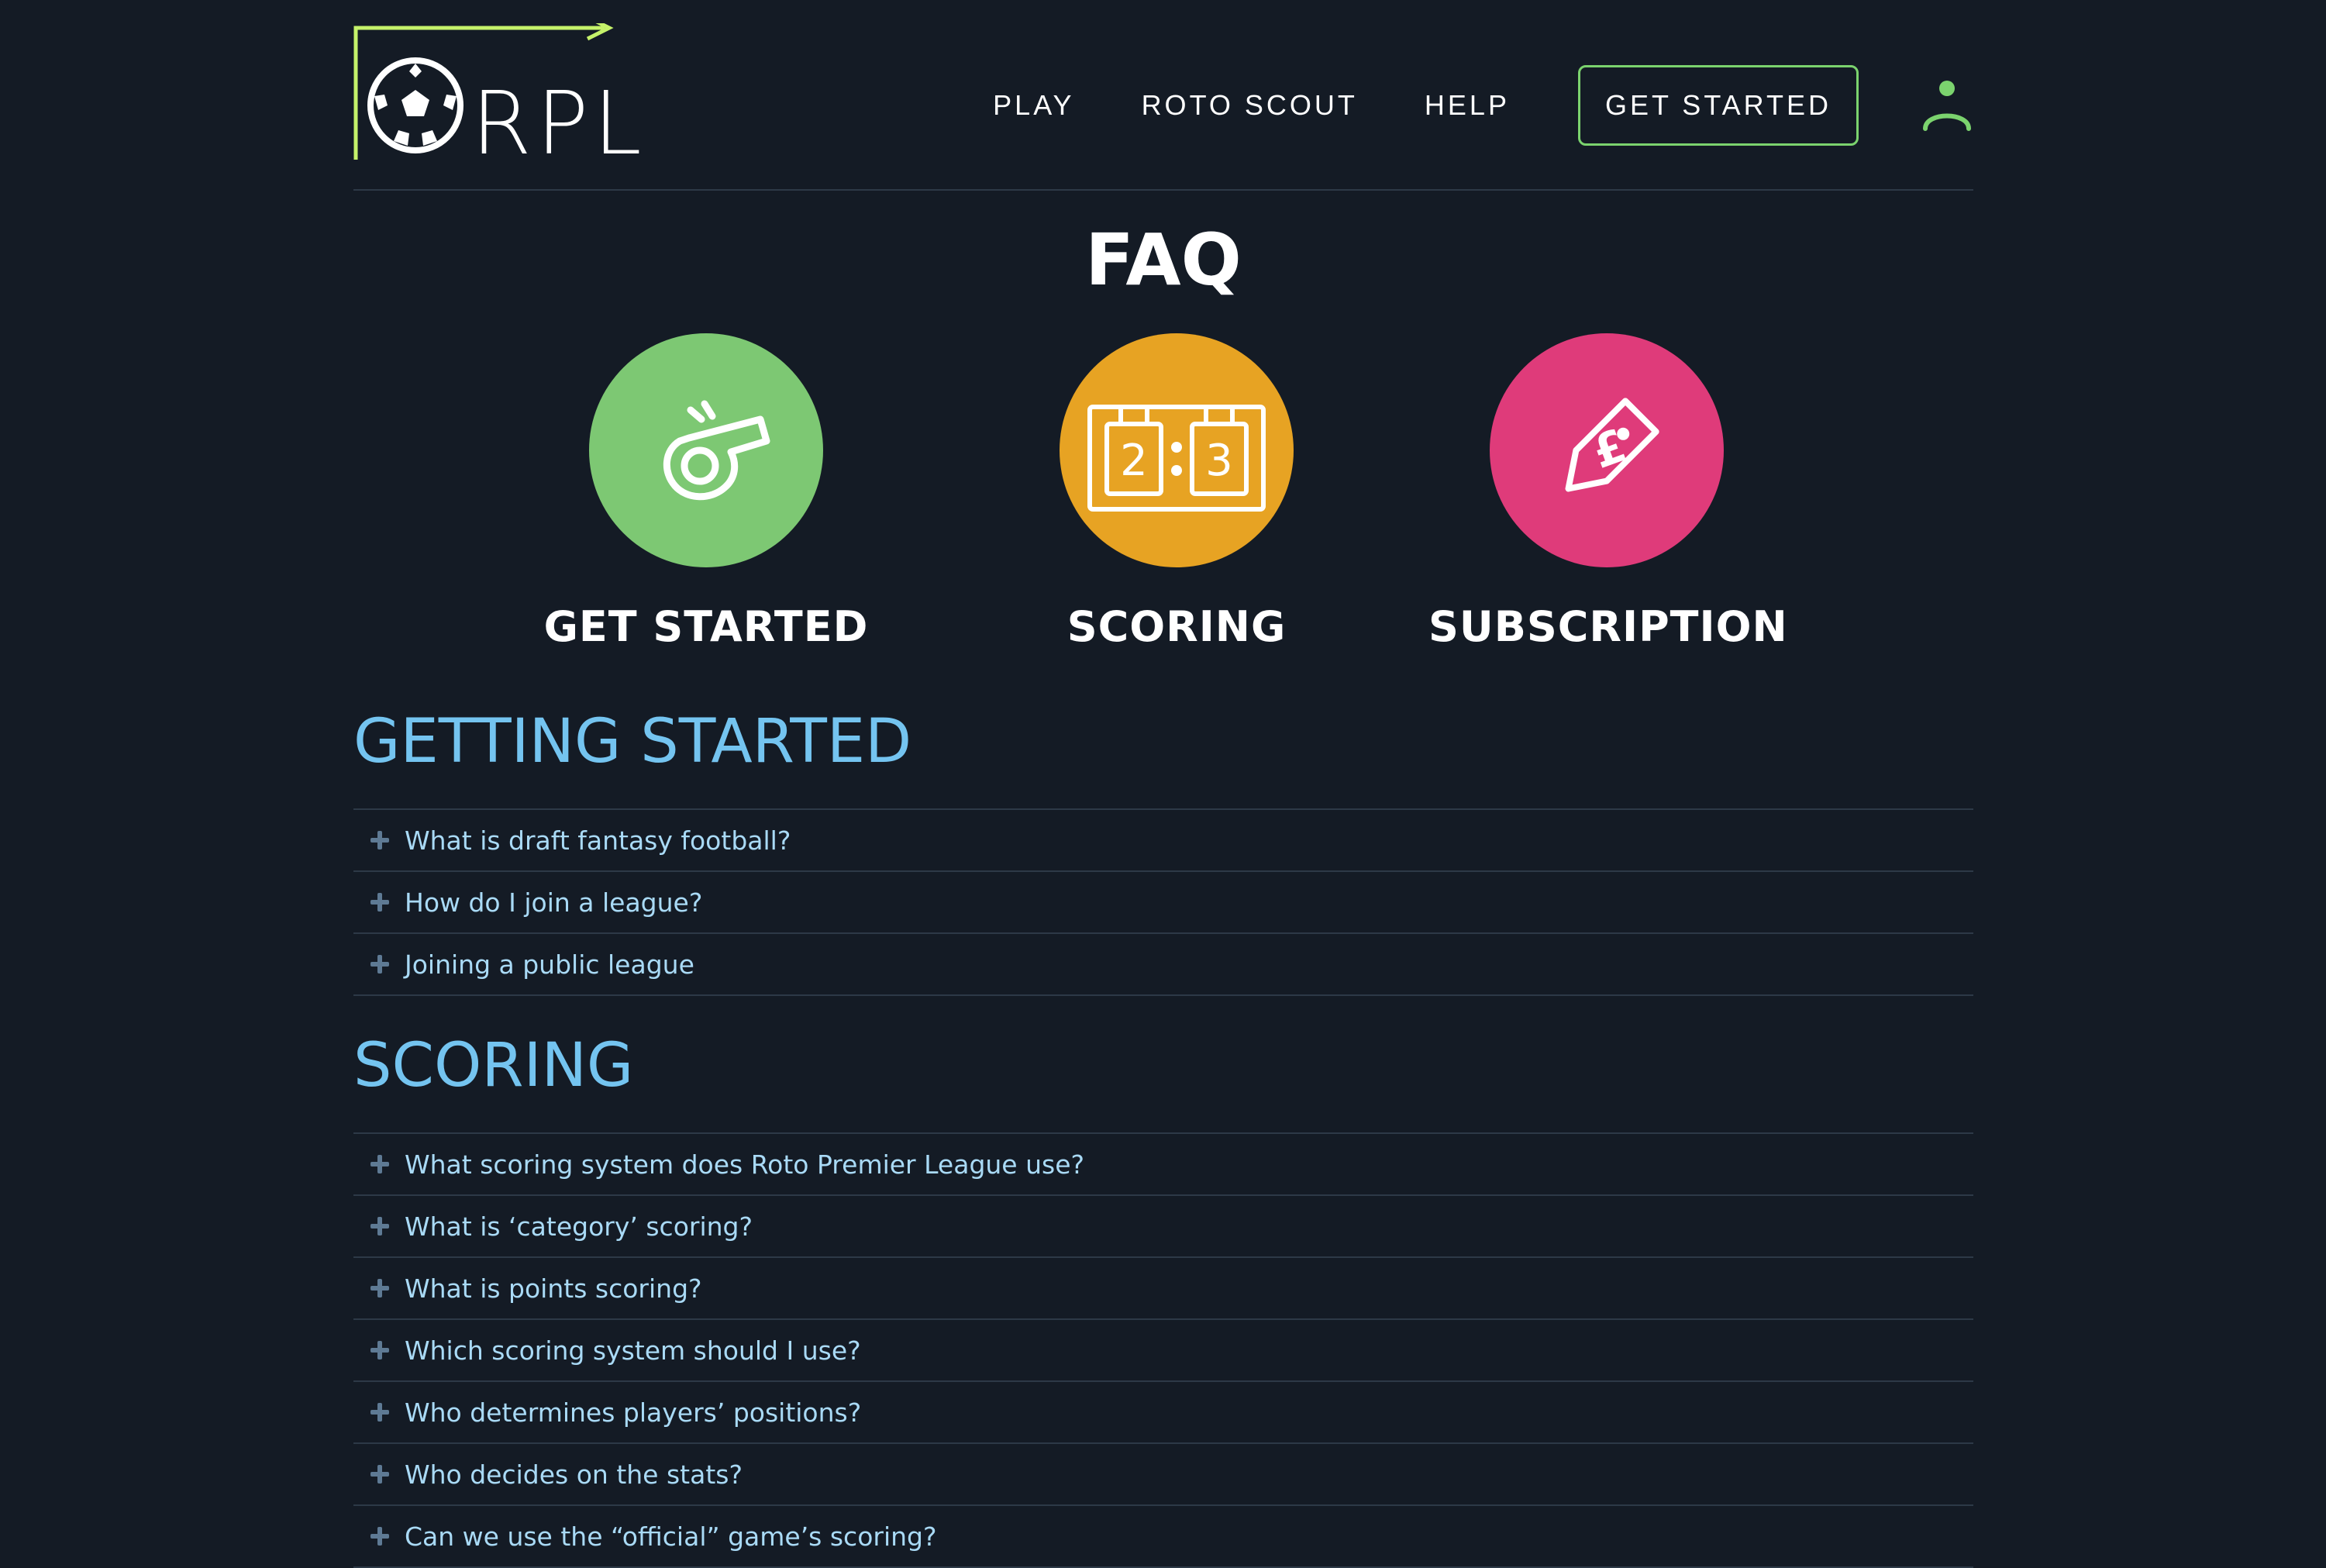 The width and height of the screenshot is (2326, 1568). I want to click on faq-question: Who decides on the stats?, so click(574, 1474).